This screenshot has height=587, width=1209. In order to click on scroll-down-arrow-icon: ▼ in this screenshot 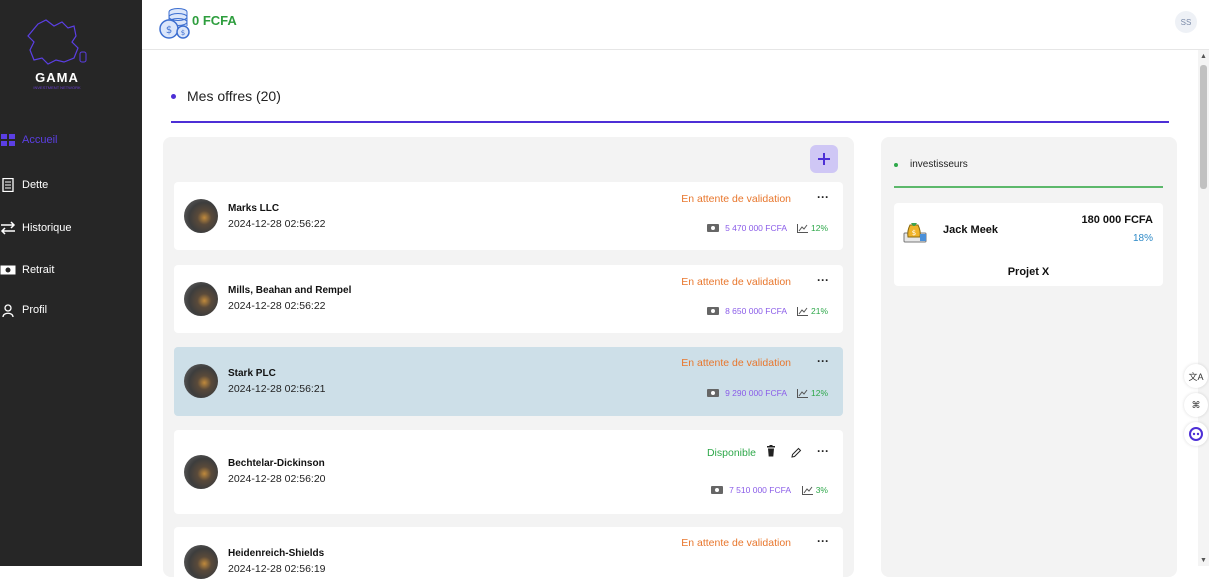, I will do `click(1203, 560)`.